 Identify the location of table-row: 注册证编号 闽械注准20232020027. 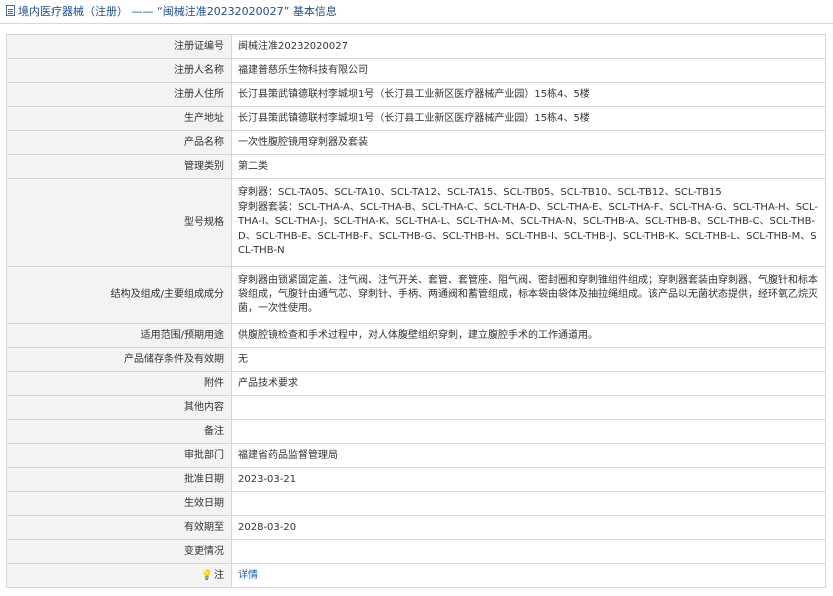
(416, 46).